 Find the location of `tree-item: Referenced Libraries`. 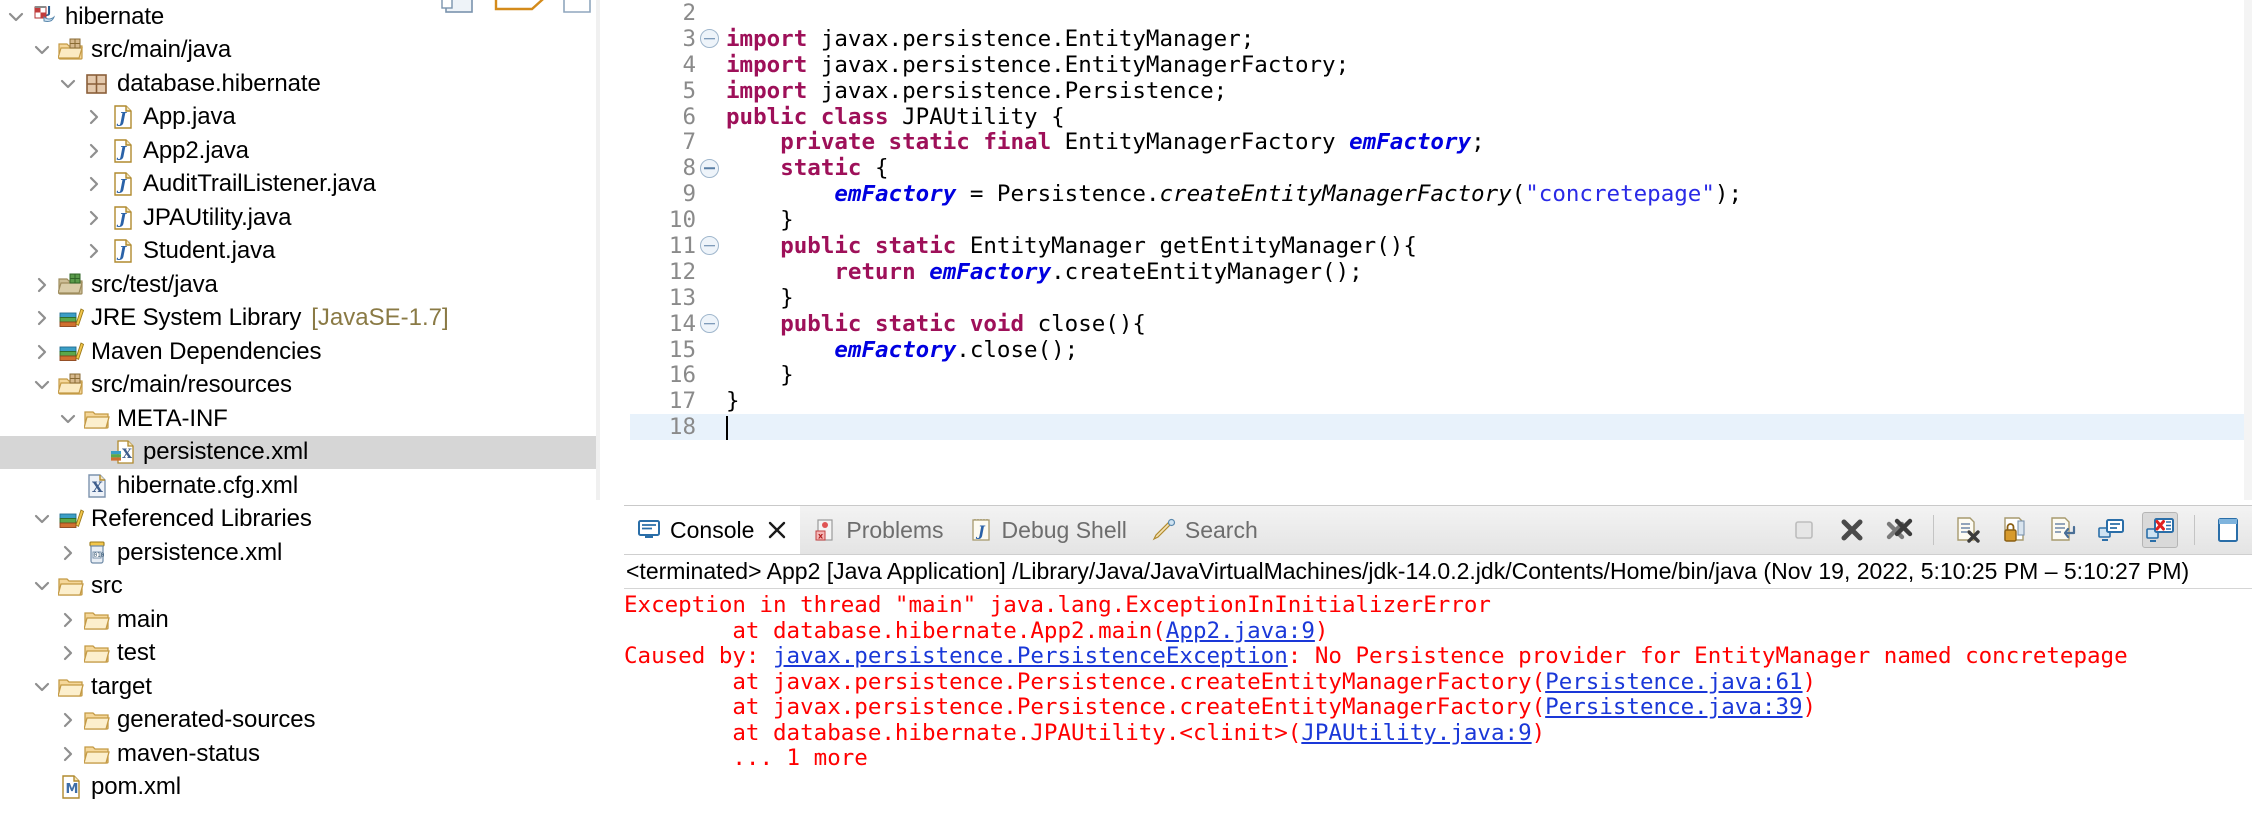

tree-item: Referenced Libraries is located at coordinates (300, 520).